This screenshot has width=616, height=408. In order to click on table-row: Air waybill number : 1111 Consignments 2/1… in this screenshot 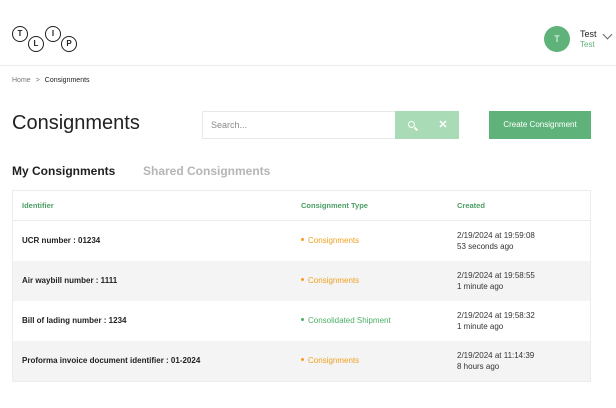, I will do `click(301, 281)`.